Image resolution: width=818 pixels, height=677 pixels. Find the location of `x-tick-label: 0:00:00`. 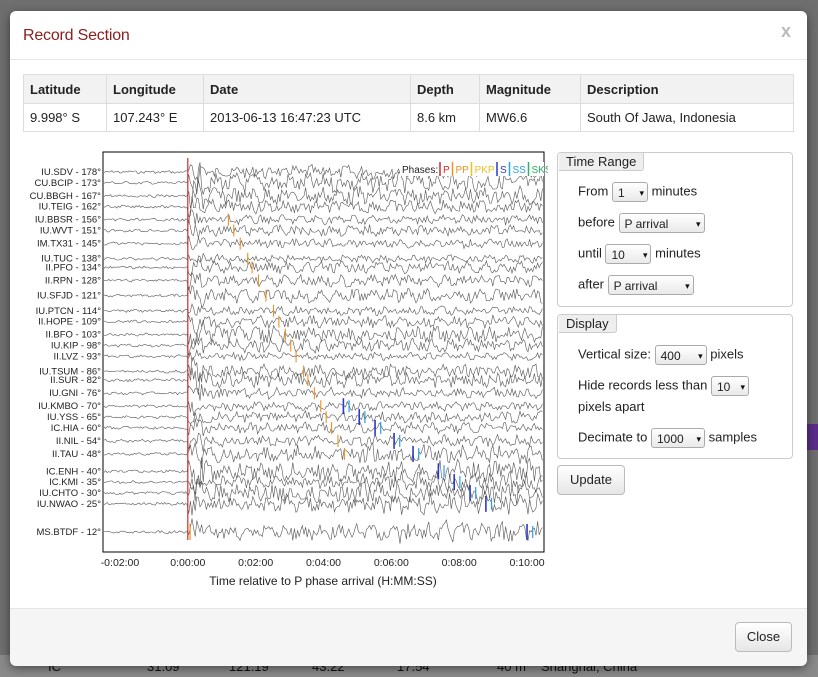

x-tick-label: 0:00:00 is located at coordinates (187, 563).